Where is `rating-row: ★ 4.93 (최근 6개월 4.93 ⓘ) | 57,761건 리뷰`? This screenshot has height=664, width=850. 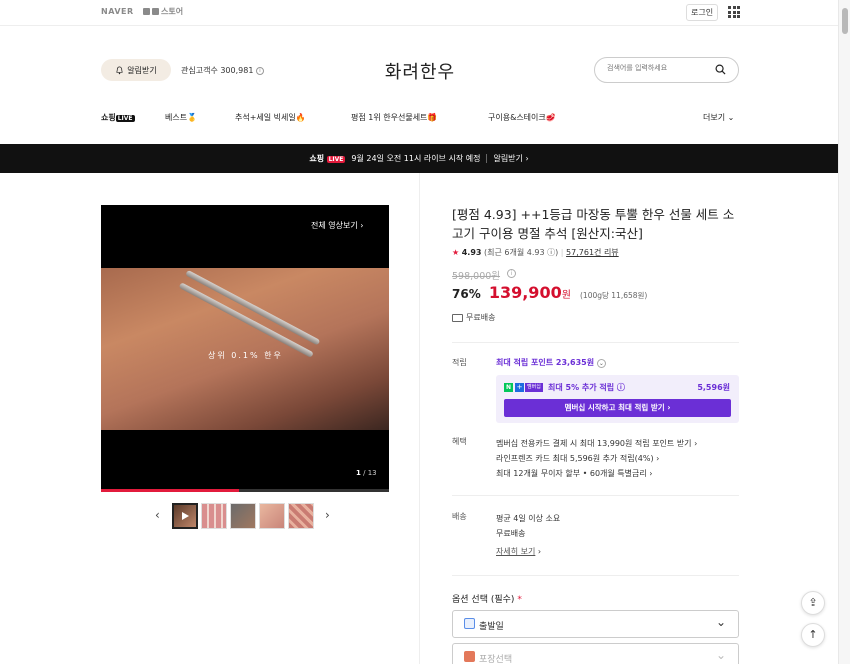 rating-row: ★ 4.93 (최근 6개월 4.93 ⓘ) | 57,761건 리뷰 is located at coordinates (535, 252).